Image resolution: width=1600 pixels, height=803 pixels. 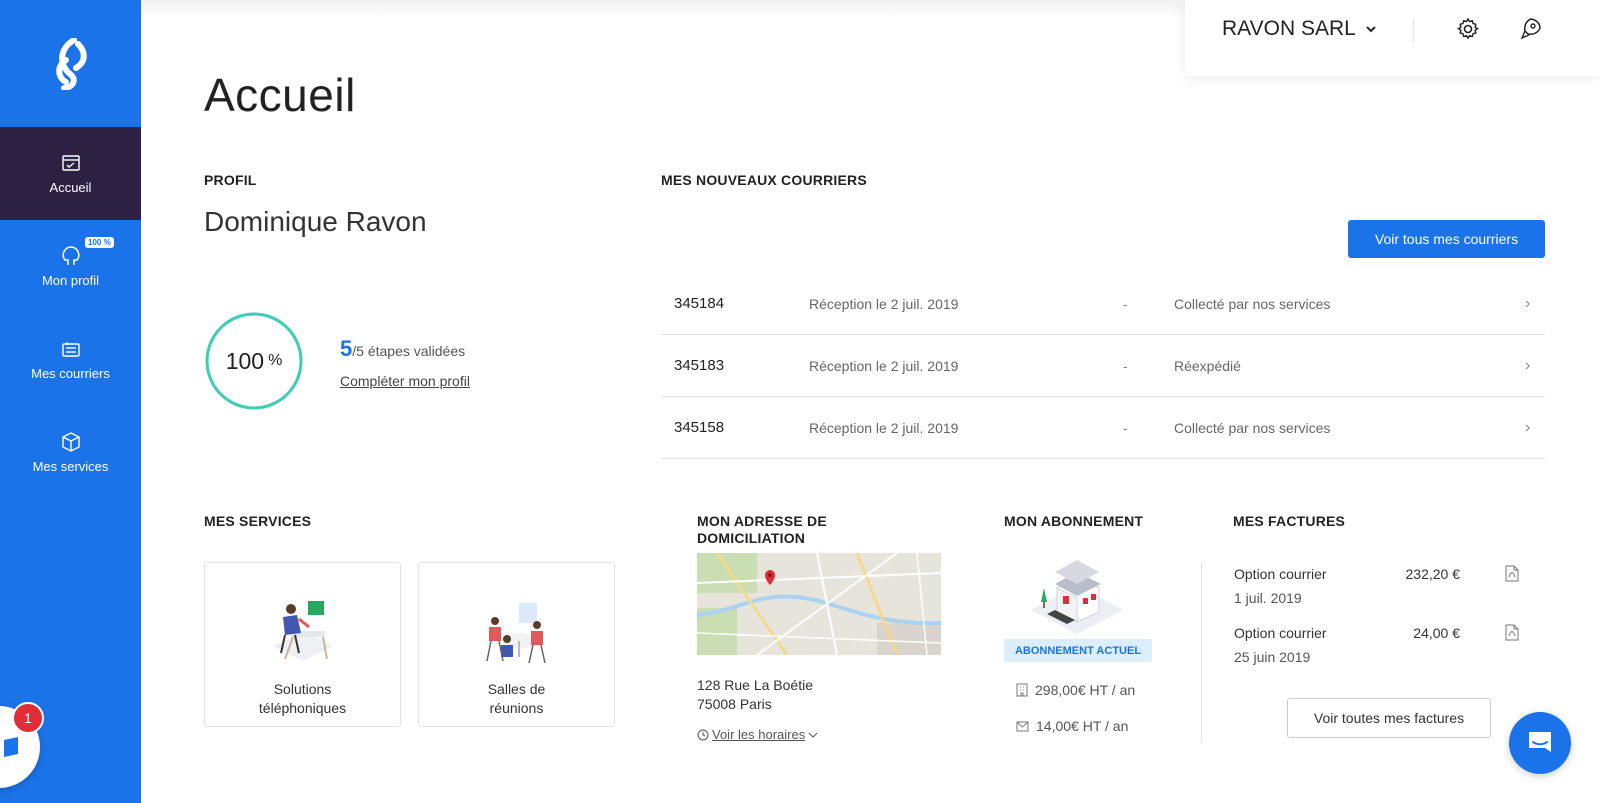 What do you see at coordinates (762, 529) in the screenshot?
I see `address-section-title: MON ADRESSE DE DOMICILIATION` at bounding box center [762, 529].